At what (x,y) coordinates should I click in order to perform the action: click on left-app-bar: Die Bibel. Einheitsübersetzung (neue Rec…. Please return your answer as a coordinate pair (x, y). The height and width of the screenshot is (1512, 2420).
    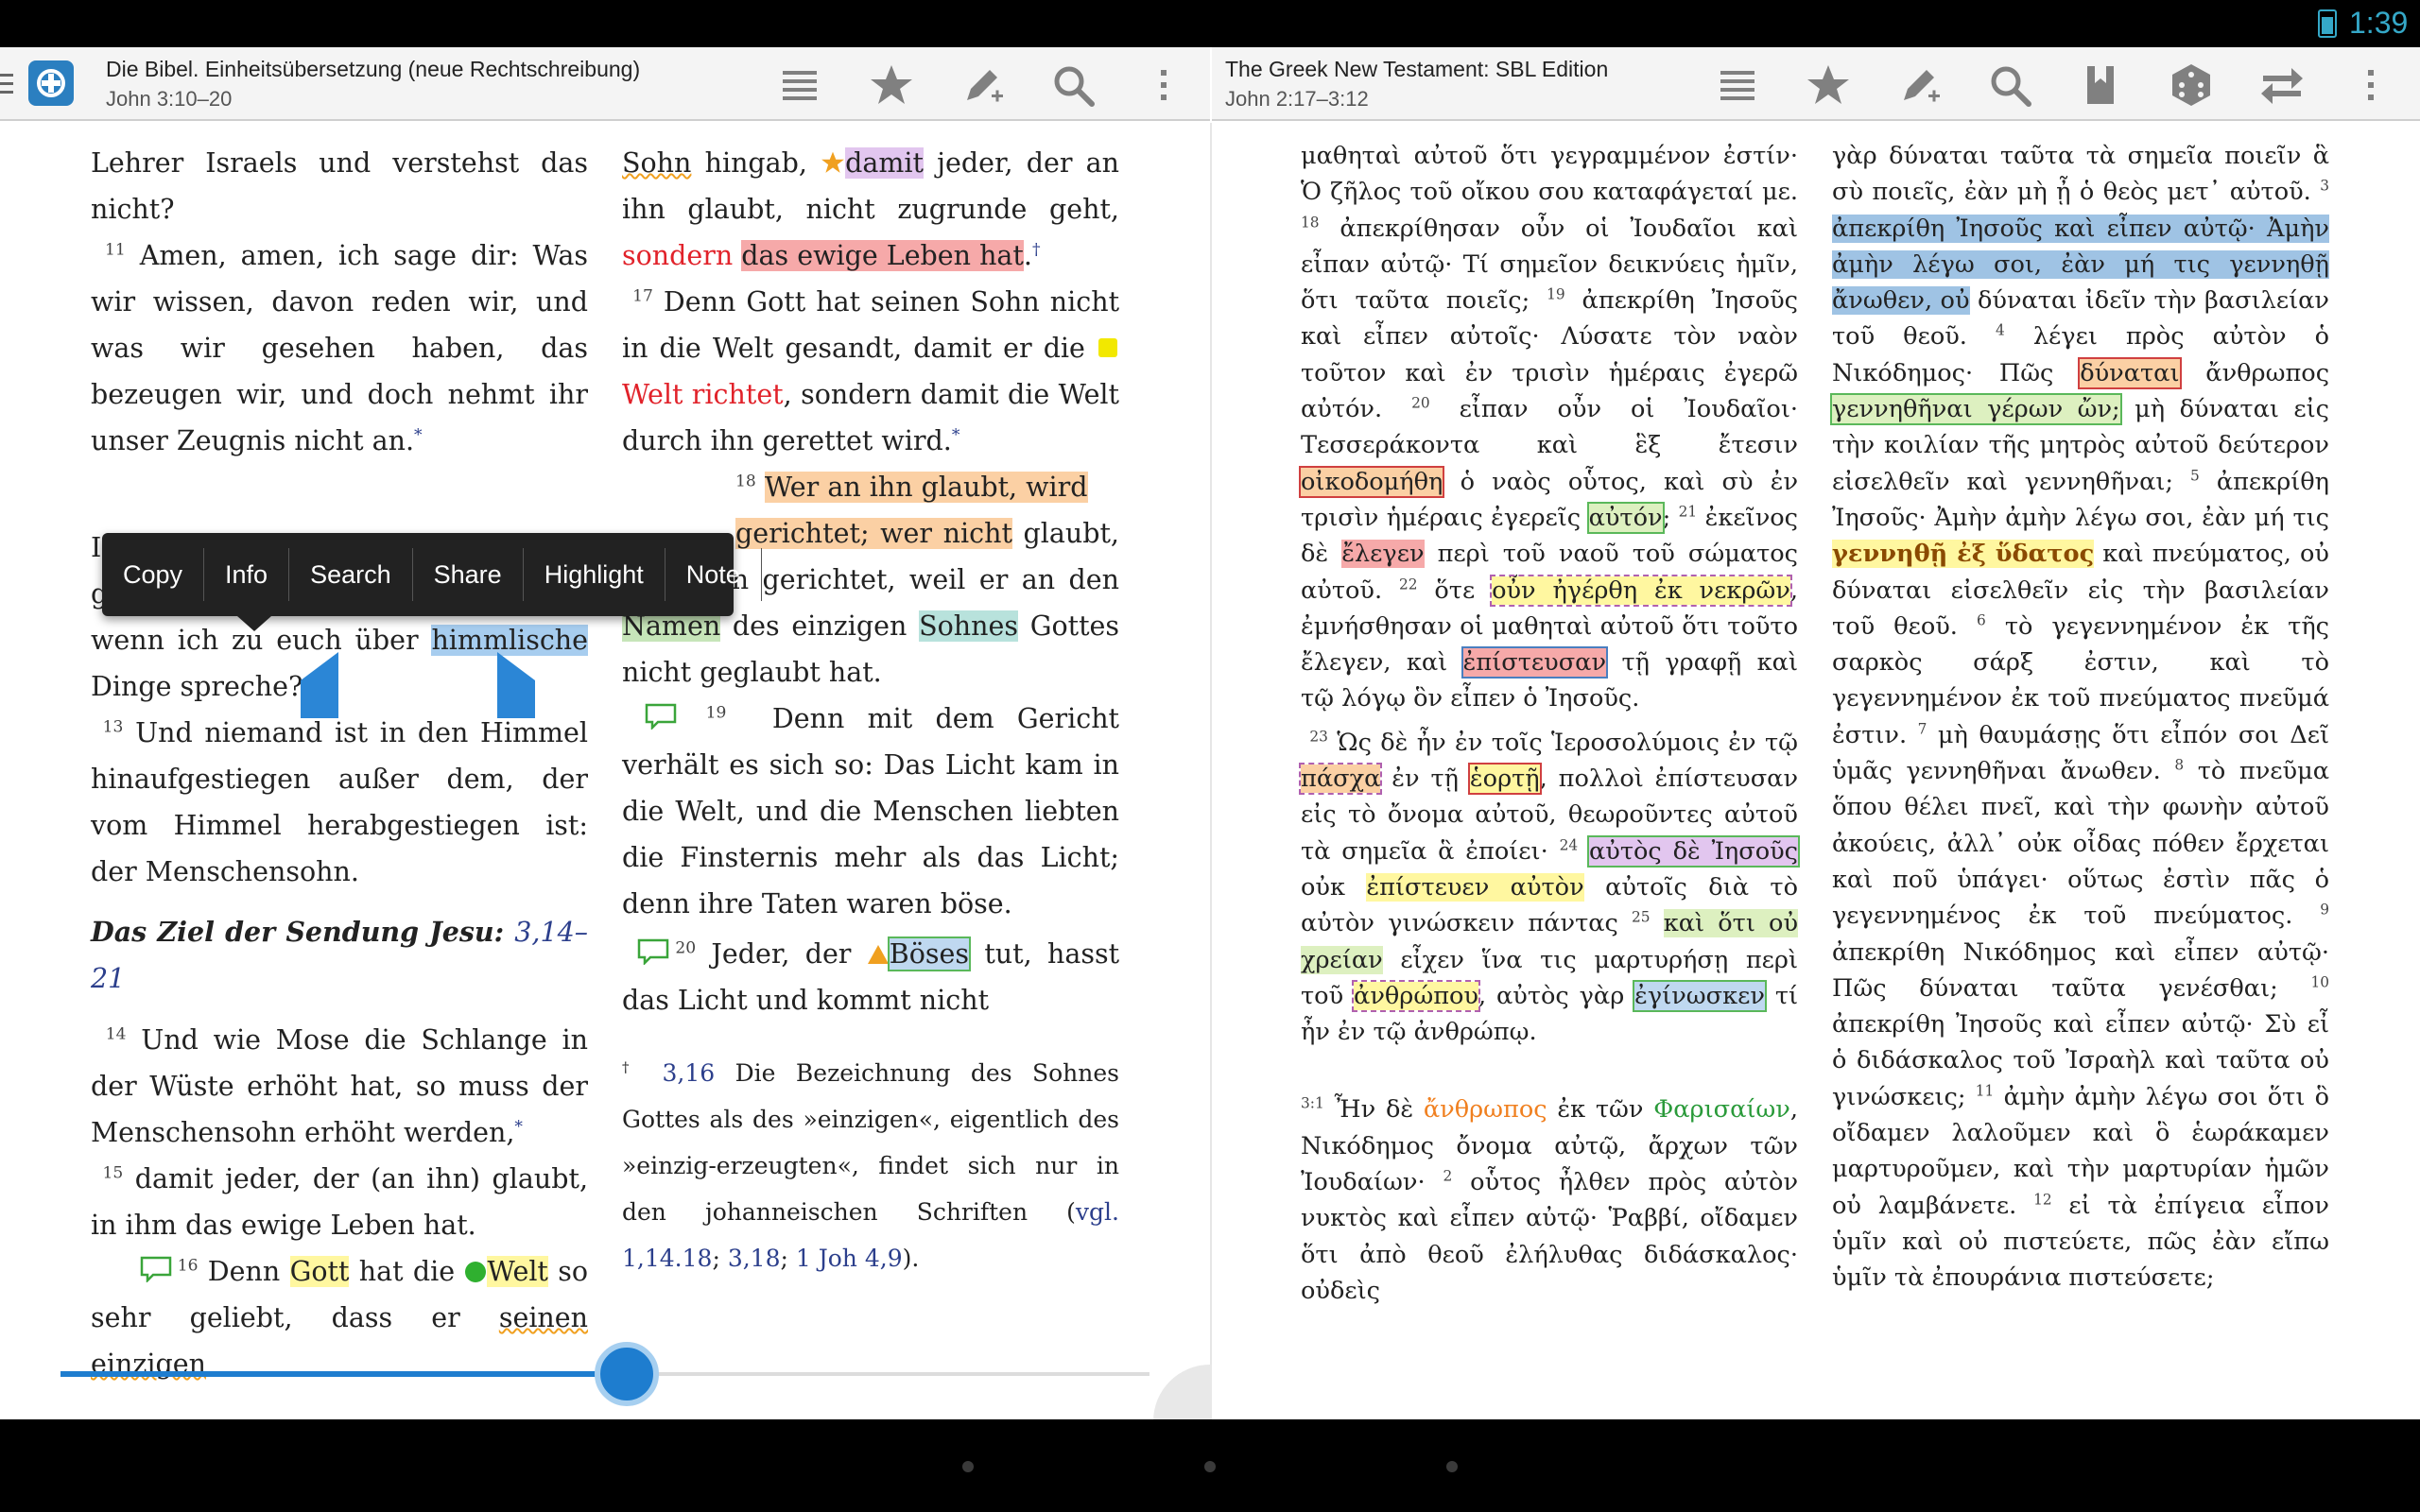
    Looking at the image, I should click on (605, 84).